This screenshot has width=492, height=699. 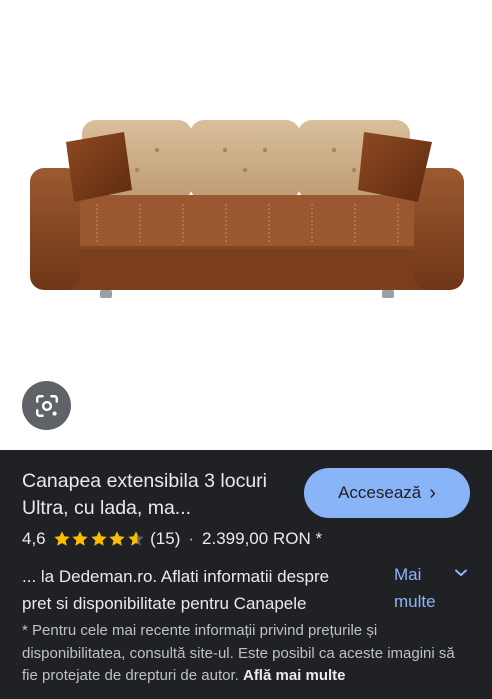 What do you see at coordinates (165, 538) in the screenshot?
I see `review-count: (15)` at bounding box center [165, 538].